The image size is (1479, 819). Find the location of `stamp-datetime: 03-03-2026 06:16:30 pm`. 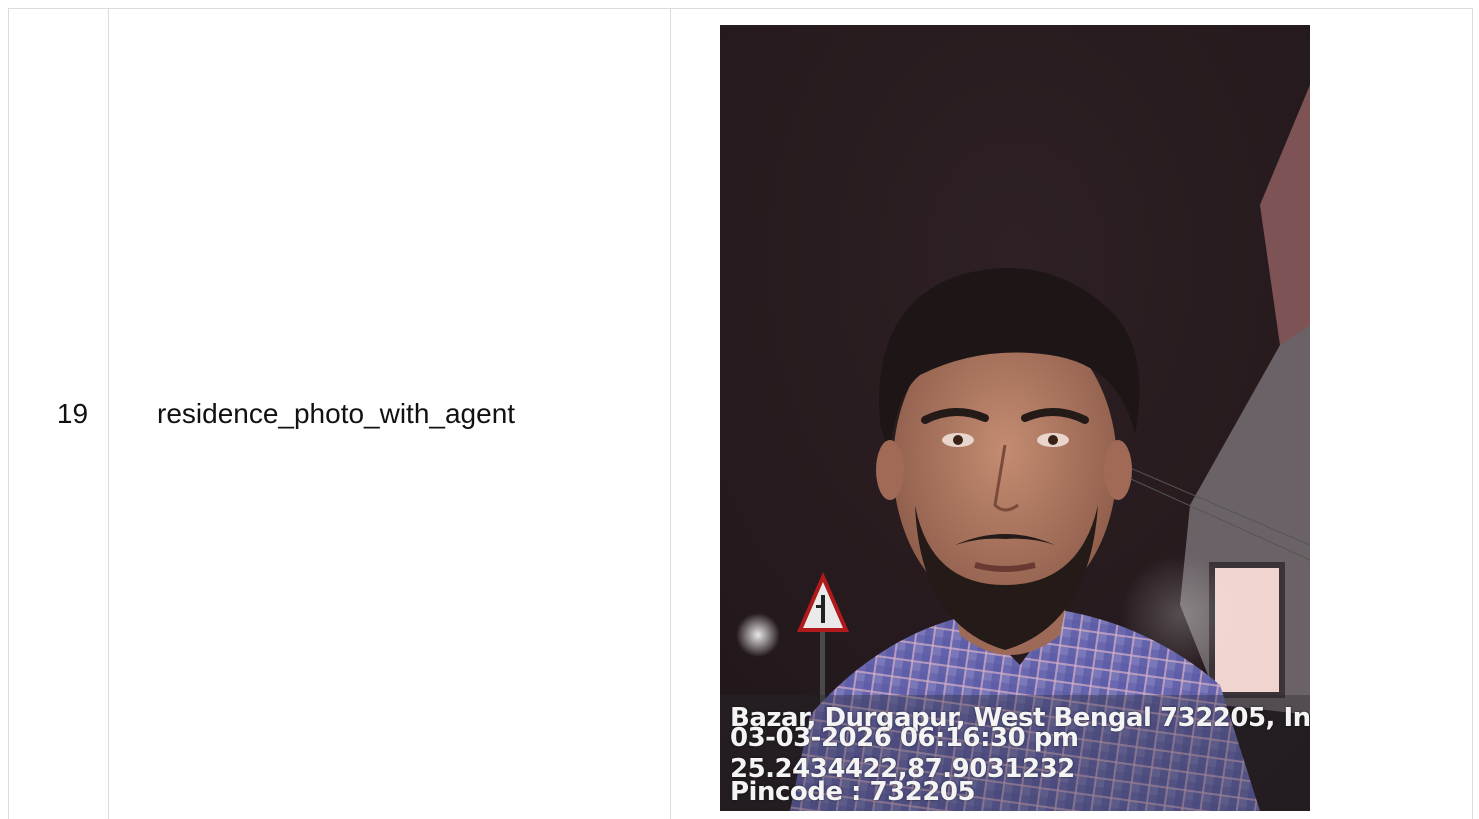

stamp-datetime: 03-03-2026 06:16:30 pm is located at coordinates (904, 738).